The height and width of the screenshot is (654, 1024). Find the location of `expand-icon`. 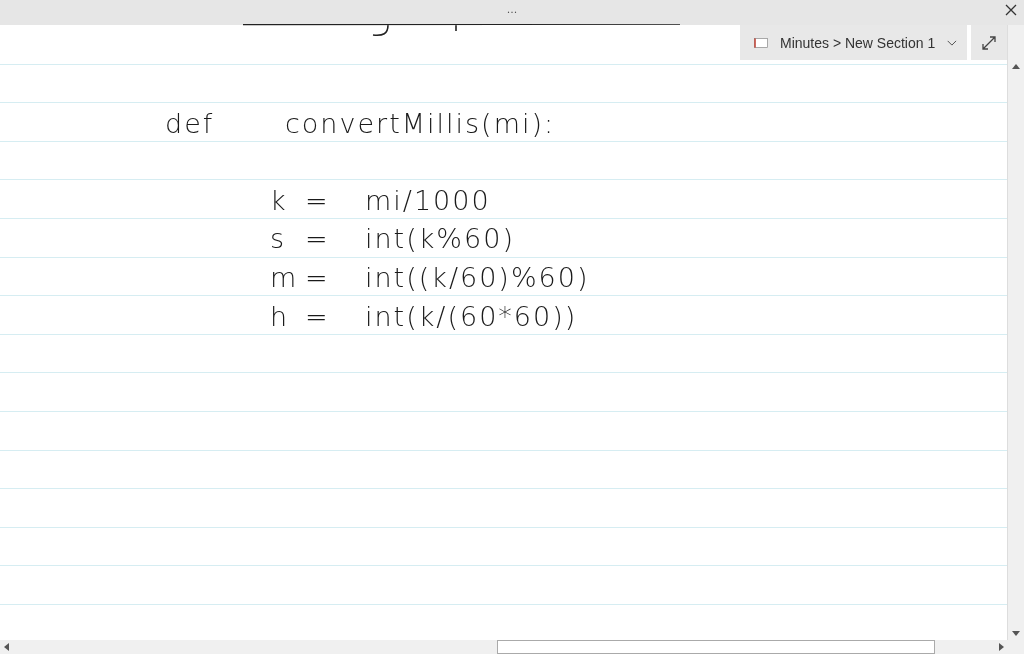

expand-icon is located at coordinates (989, 42).